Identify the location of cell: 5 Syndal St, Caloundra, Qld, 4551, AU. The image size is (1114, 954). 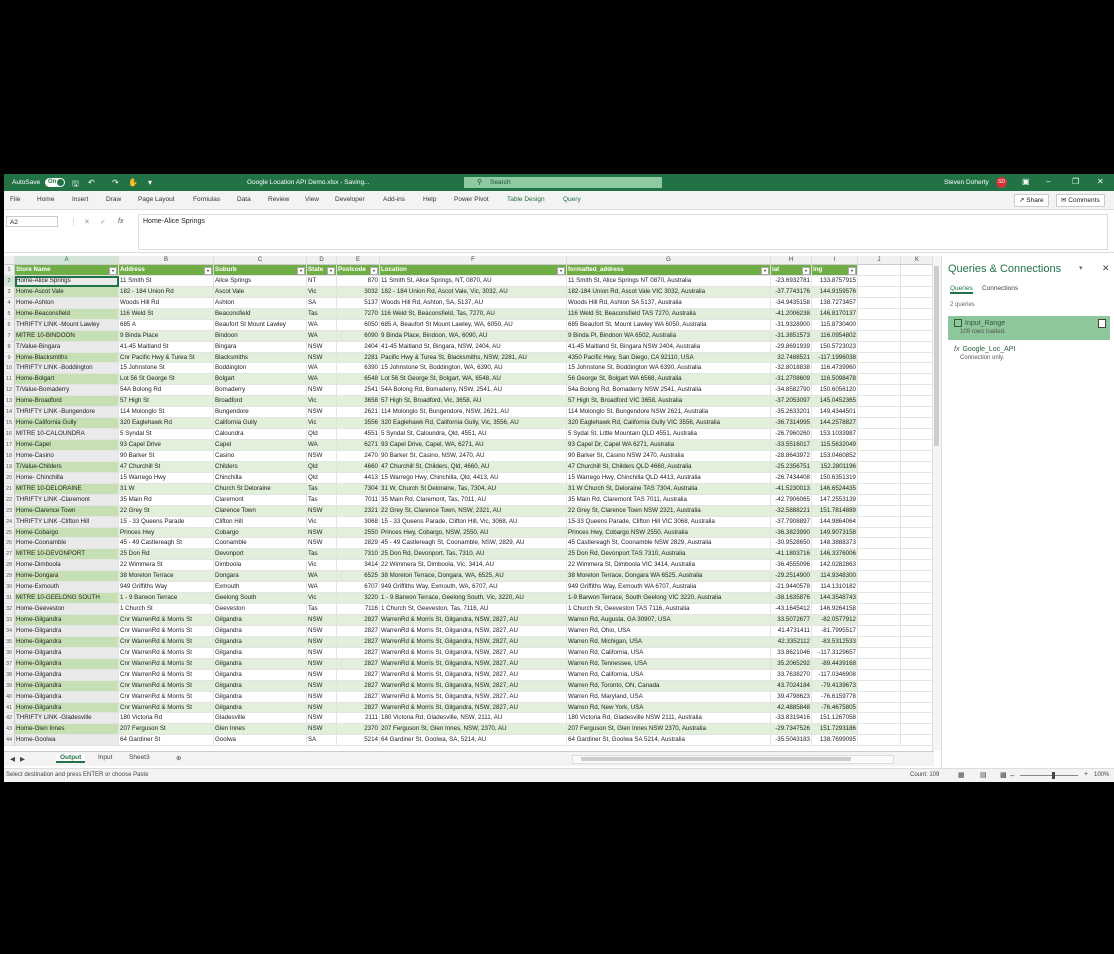
(473, 434).